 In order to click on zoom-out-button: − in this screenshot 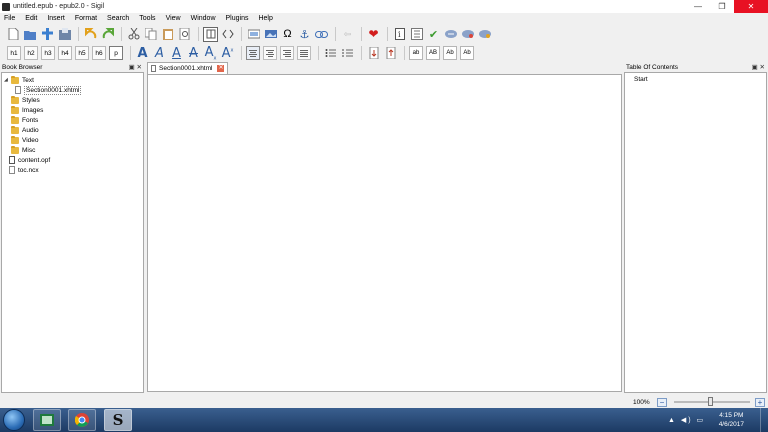, I will do `click(662, 402)`.